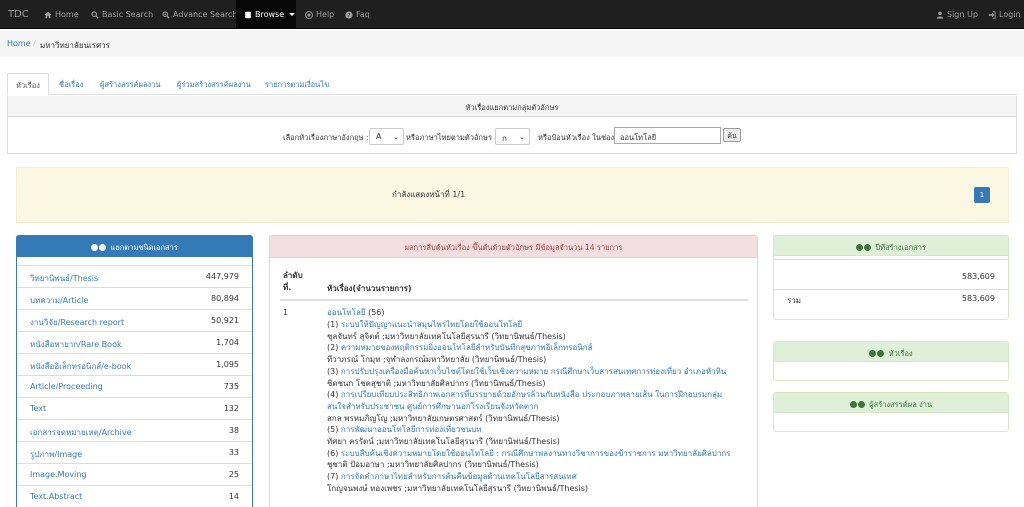  I want to click on nav-faq: ? Faq, so click(357, 14).